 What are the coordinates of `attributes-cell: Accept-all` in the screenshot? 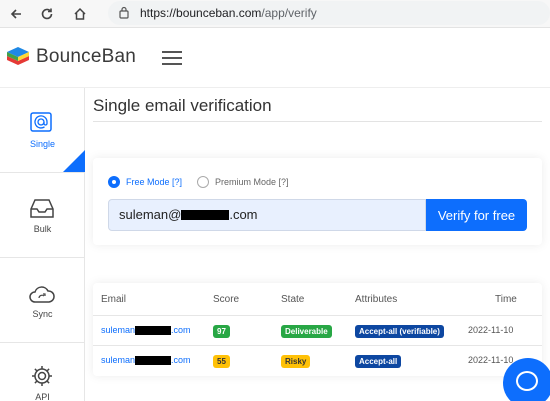 It's located at (378, 361).